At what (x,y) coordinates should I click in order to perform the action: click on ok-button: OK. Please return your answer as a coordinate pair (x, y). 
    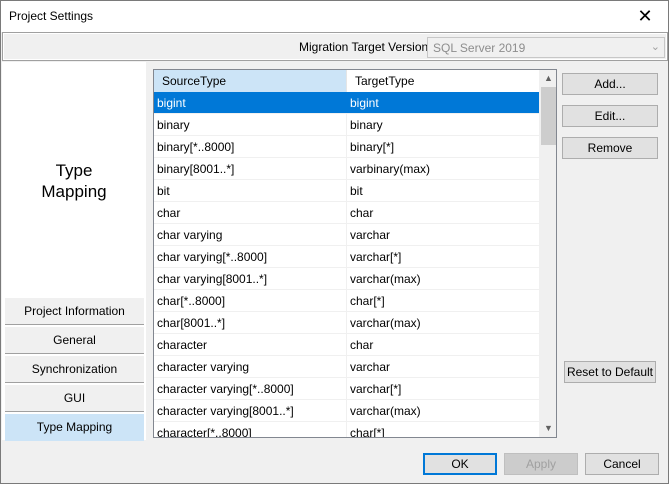
    Looking at the image, I should click on (460, 464).